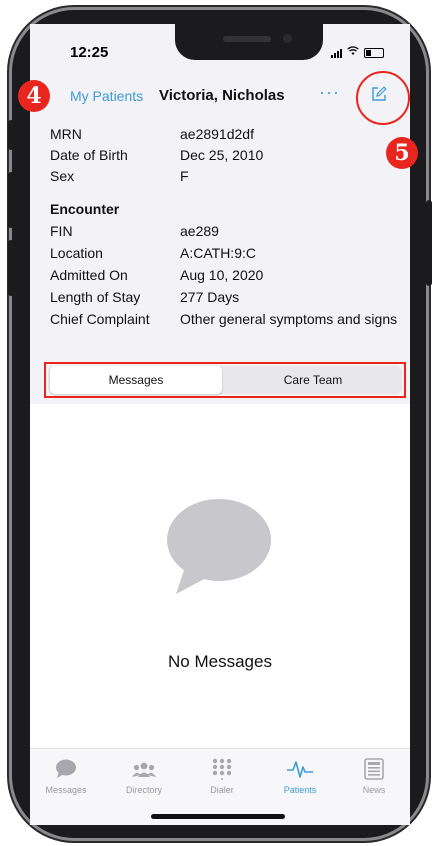 This screenshot has height=846, width=440. Describe the element at coordinates (289, 319) in the screenshot. I see `info-value: Other general symptoms and signs` at that location.